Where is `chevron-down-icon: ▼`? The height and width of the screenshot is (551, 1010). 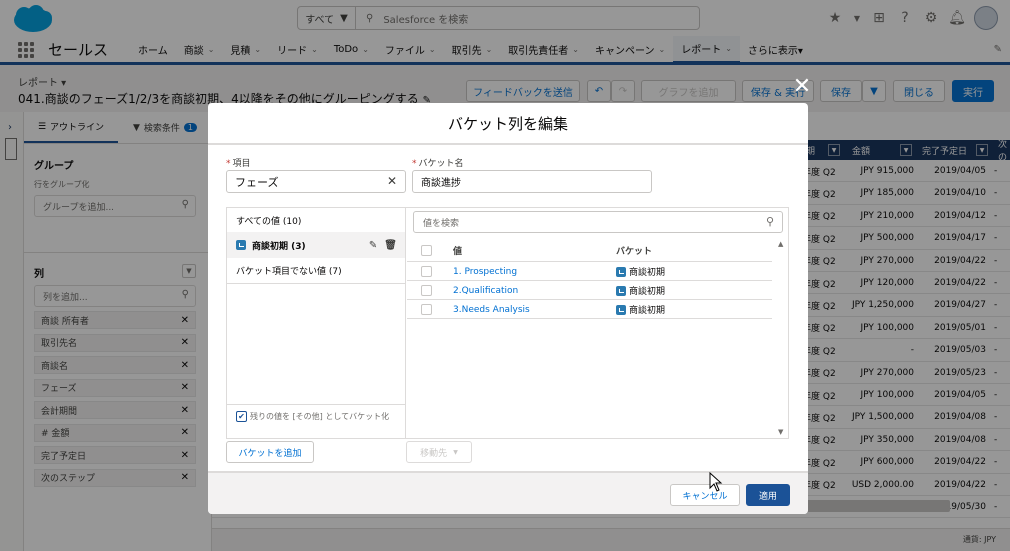 chevron-down-icon: ▼ is located at coordinates (455, 452).